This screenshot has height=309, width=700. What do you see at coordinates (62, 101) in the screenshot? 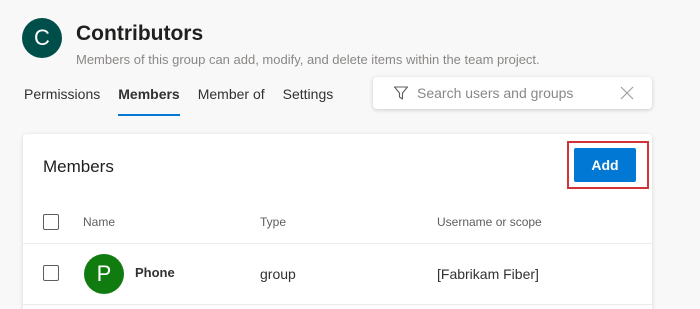
I see `tab-permissions: Permissions` at bounding box center [62, 101].